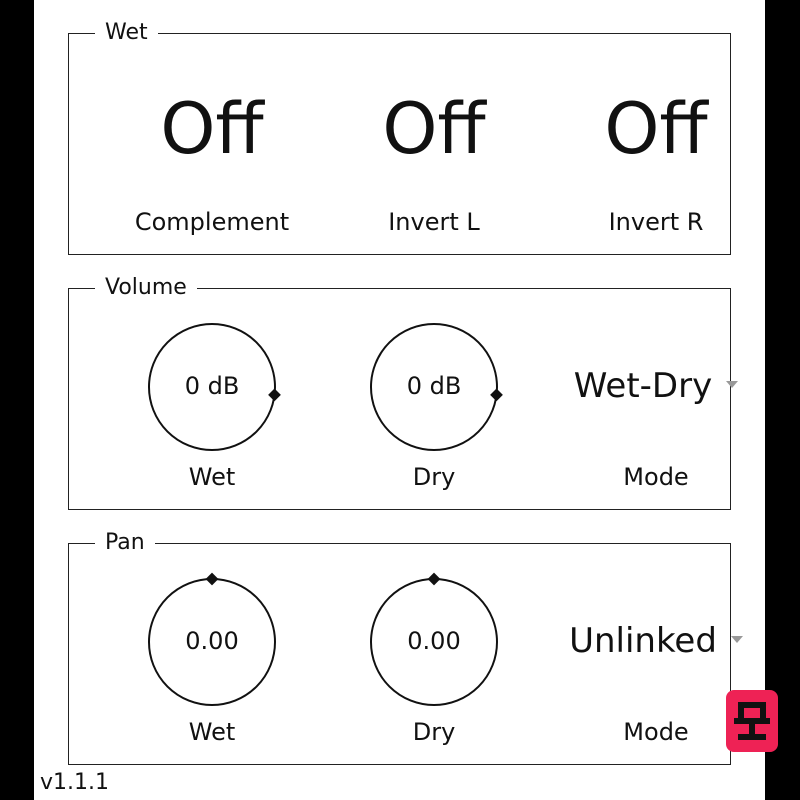 This screenshot has width=800, height=800. I want to click on wet-group-title: Wet, so click(126, 33).